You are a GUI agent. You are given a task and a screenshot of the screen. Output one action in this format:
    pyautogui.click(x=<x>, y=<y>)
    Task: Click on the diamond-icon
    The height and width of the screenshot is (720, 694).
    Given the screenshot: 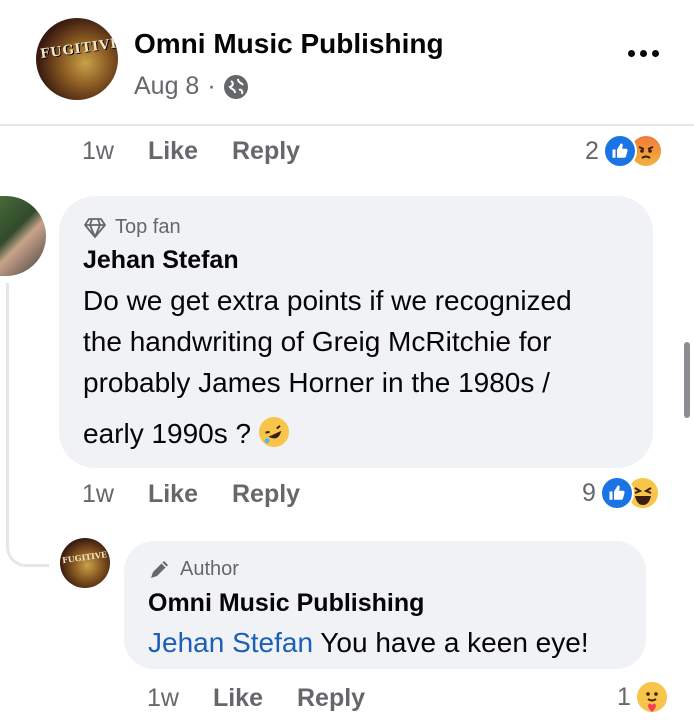 What is the action you would take?
    pyautogui.click(x=95, y=227)
    